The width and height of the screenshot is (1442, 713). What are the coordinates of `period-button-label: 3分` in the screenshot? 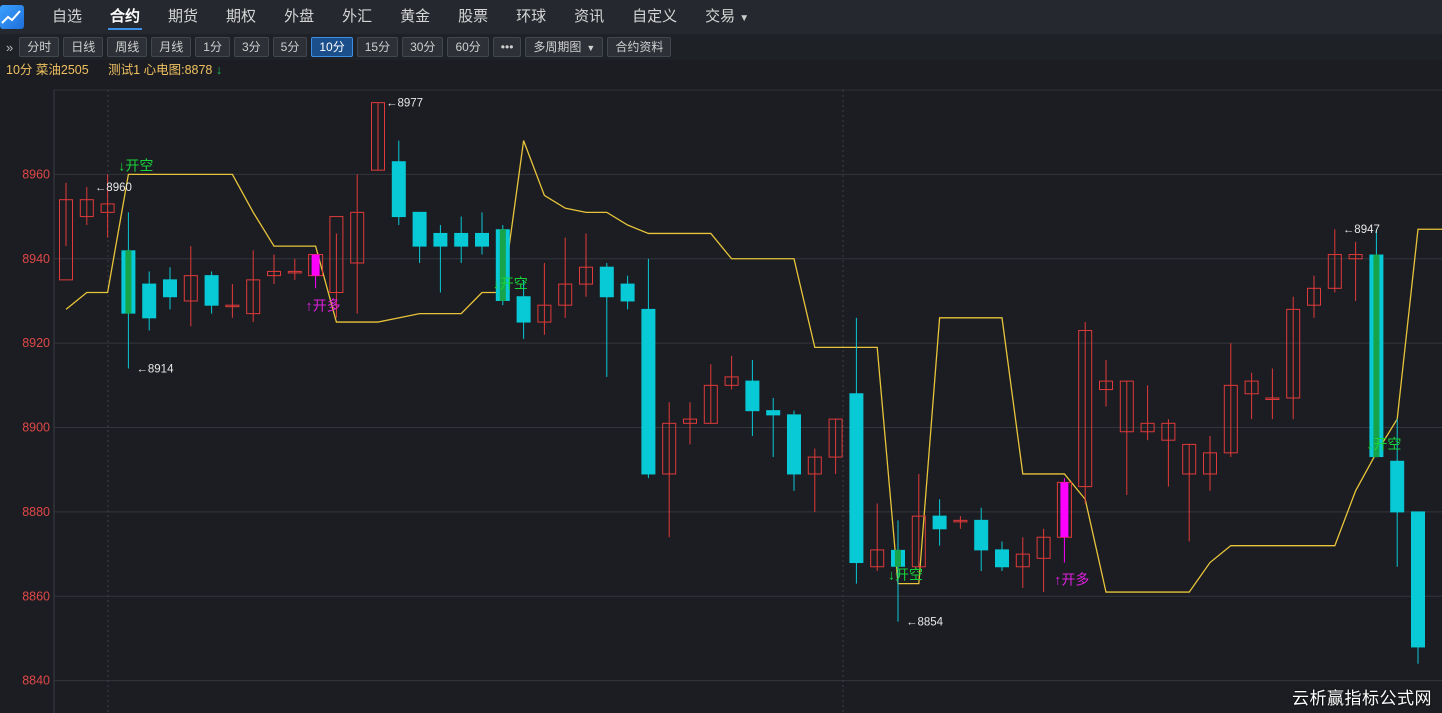 It's located at (251, 47).